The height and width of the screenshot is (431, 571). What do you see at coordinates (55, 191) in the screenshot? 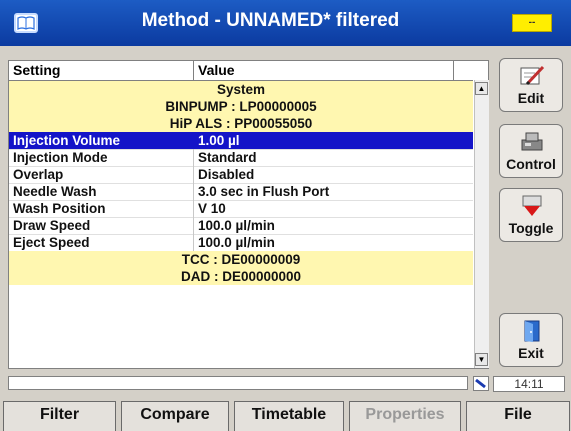
I see `setting-name: Needle Wash` at bounding box center [55, 191].